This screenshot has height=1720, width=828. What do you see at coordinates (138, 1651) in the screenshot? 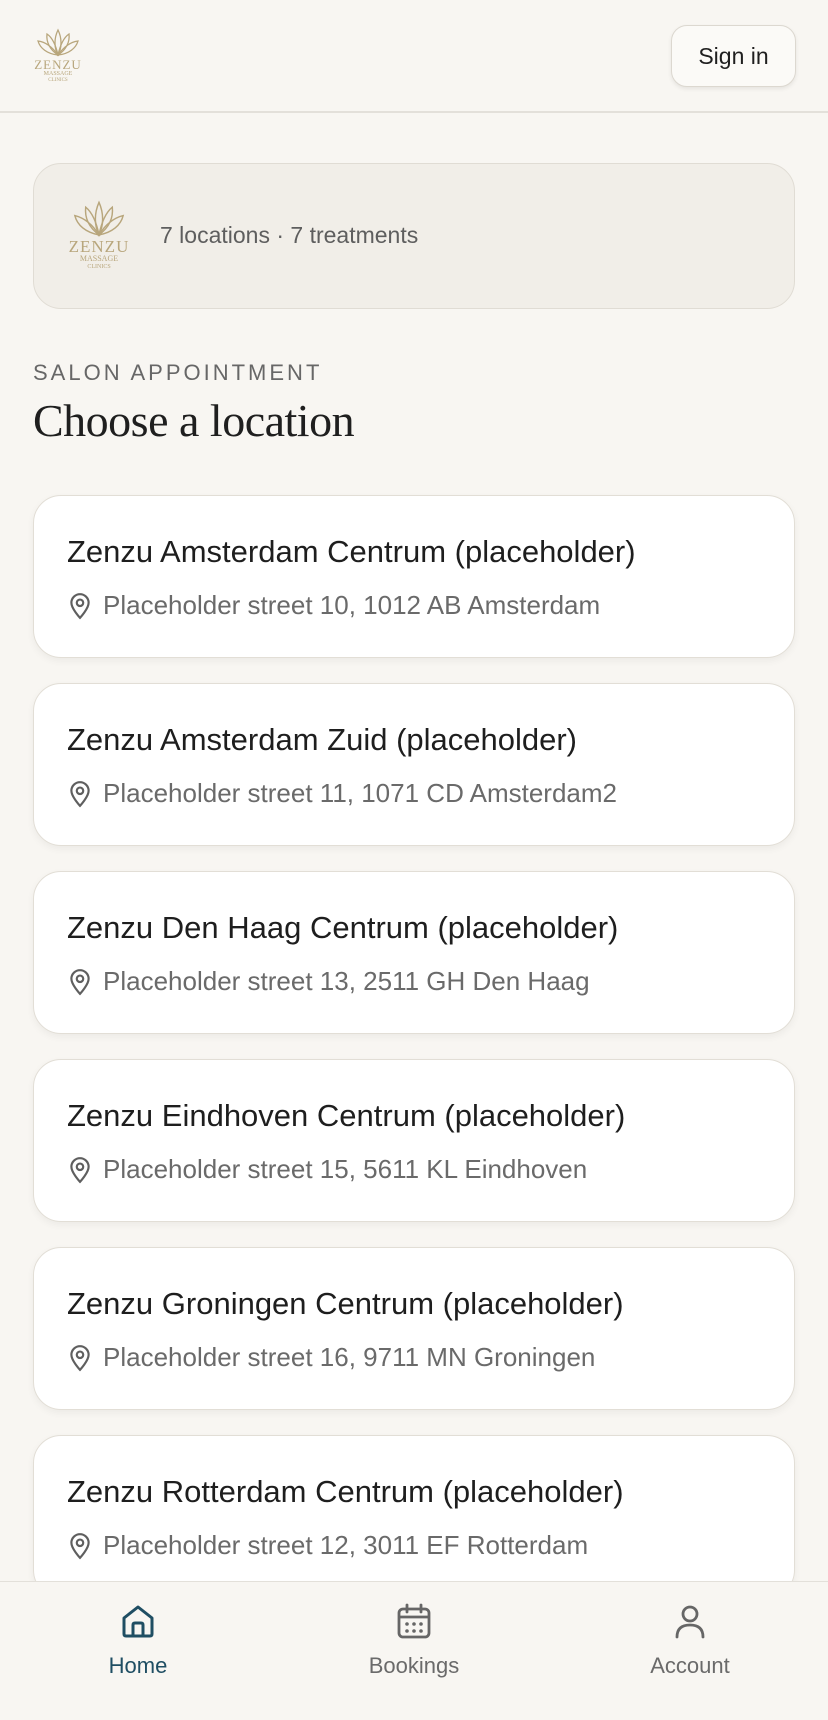
I see `nav-home: Home` at bounding box center [138, 1651].